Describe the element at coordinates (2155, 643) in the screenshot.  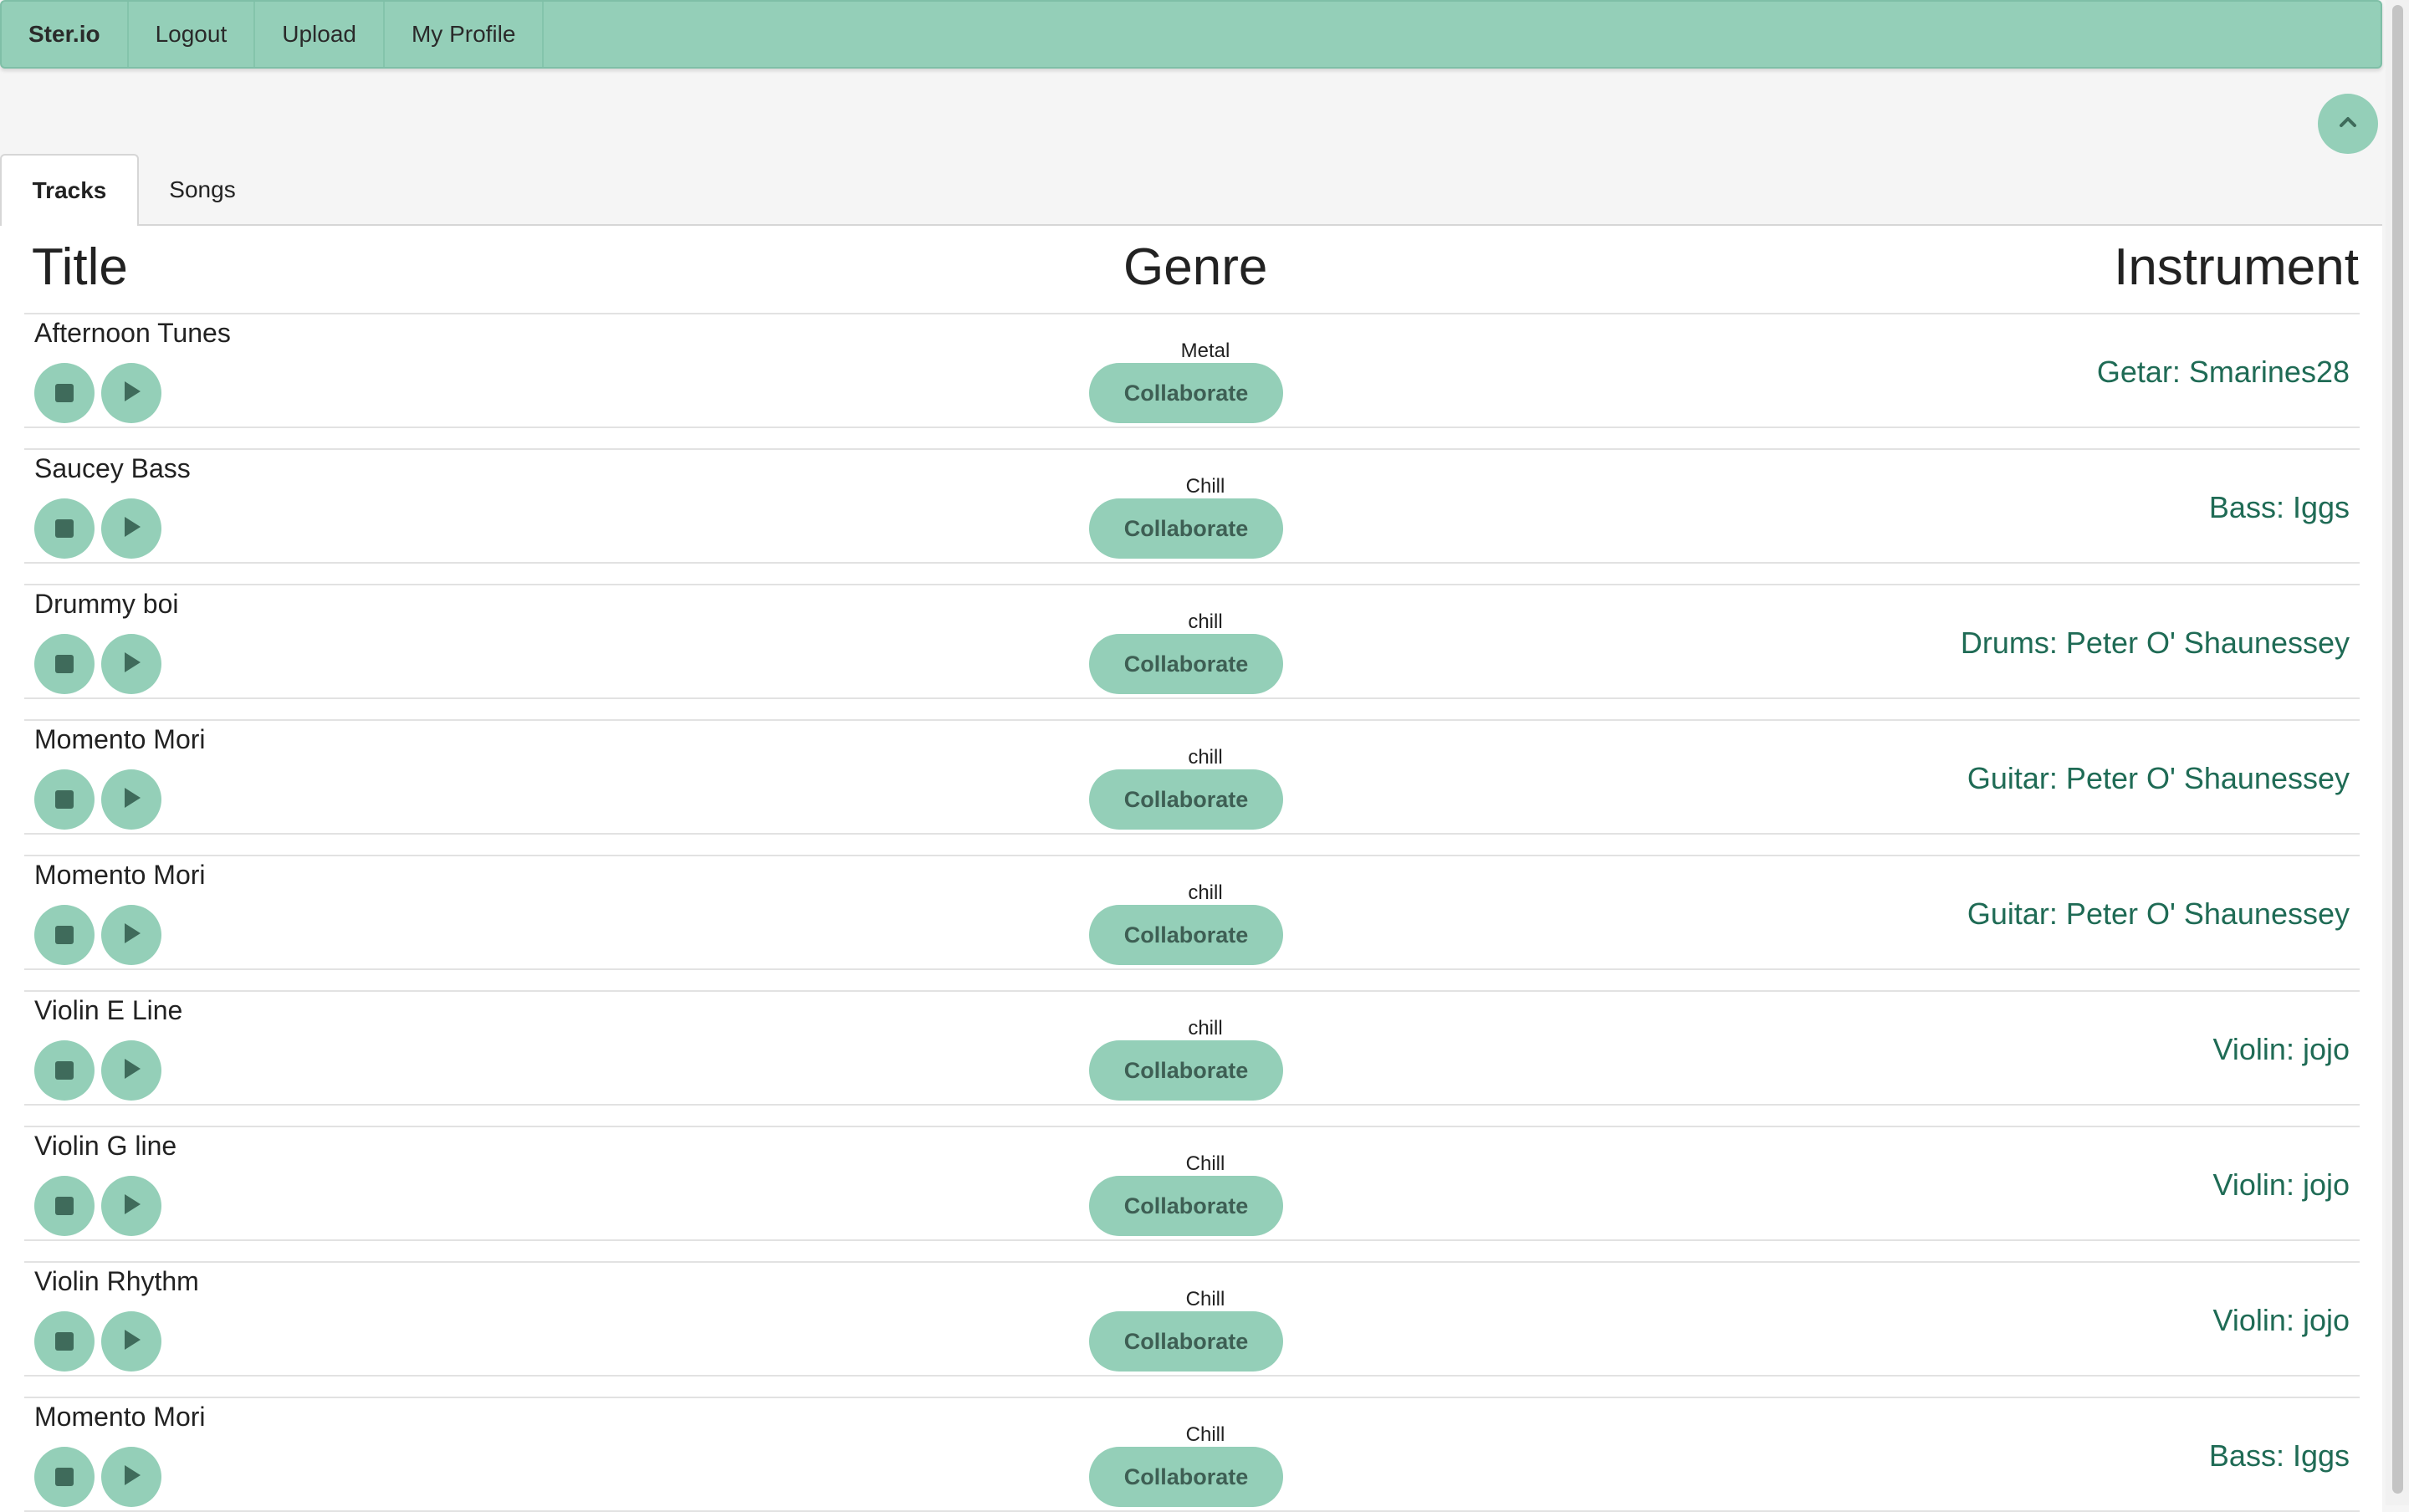
I see `instrument-link: Drums: Peter O' Shaunessey` at that location.